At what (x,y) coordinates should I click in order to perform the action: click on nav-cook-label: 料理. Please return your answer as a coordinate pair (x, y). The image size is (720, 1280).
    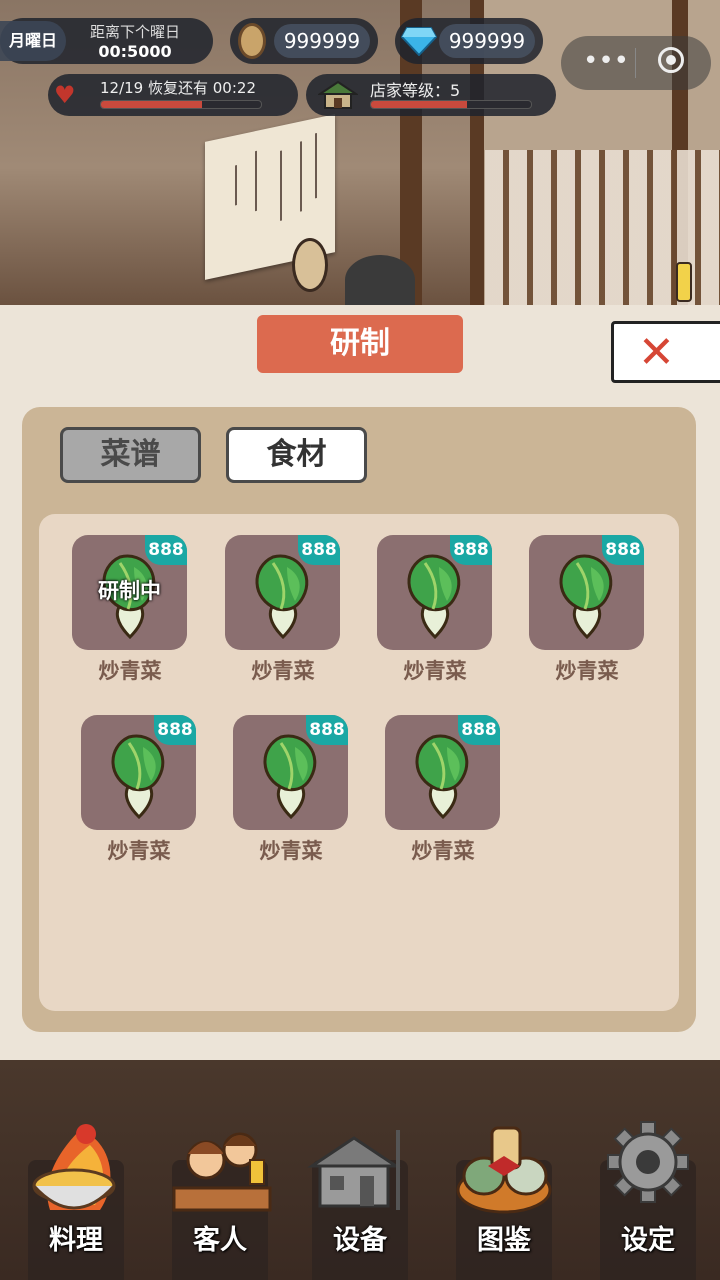
    Looking at the image, I should click on (76, 1240).